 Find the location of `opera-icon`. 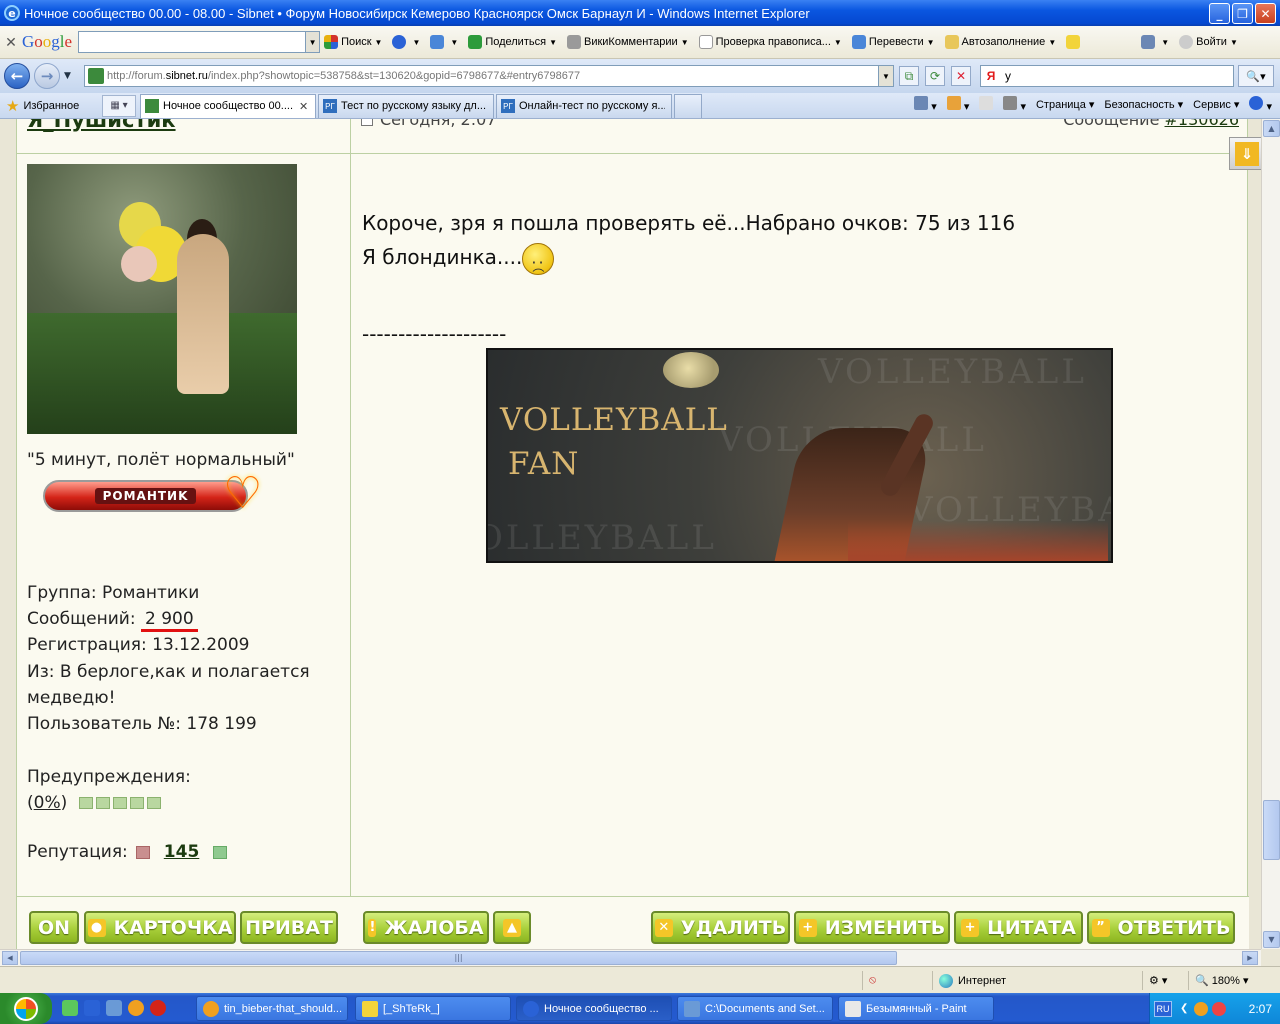

opera-icon is located at coordinates (158, 1008).